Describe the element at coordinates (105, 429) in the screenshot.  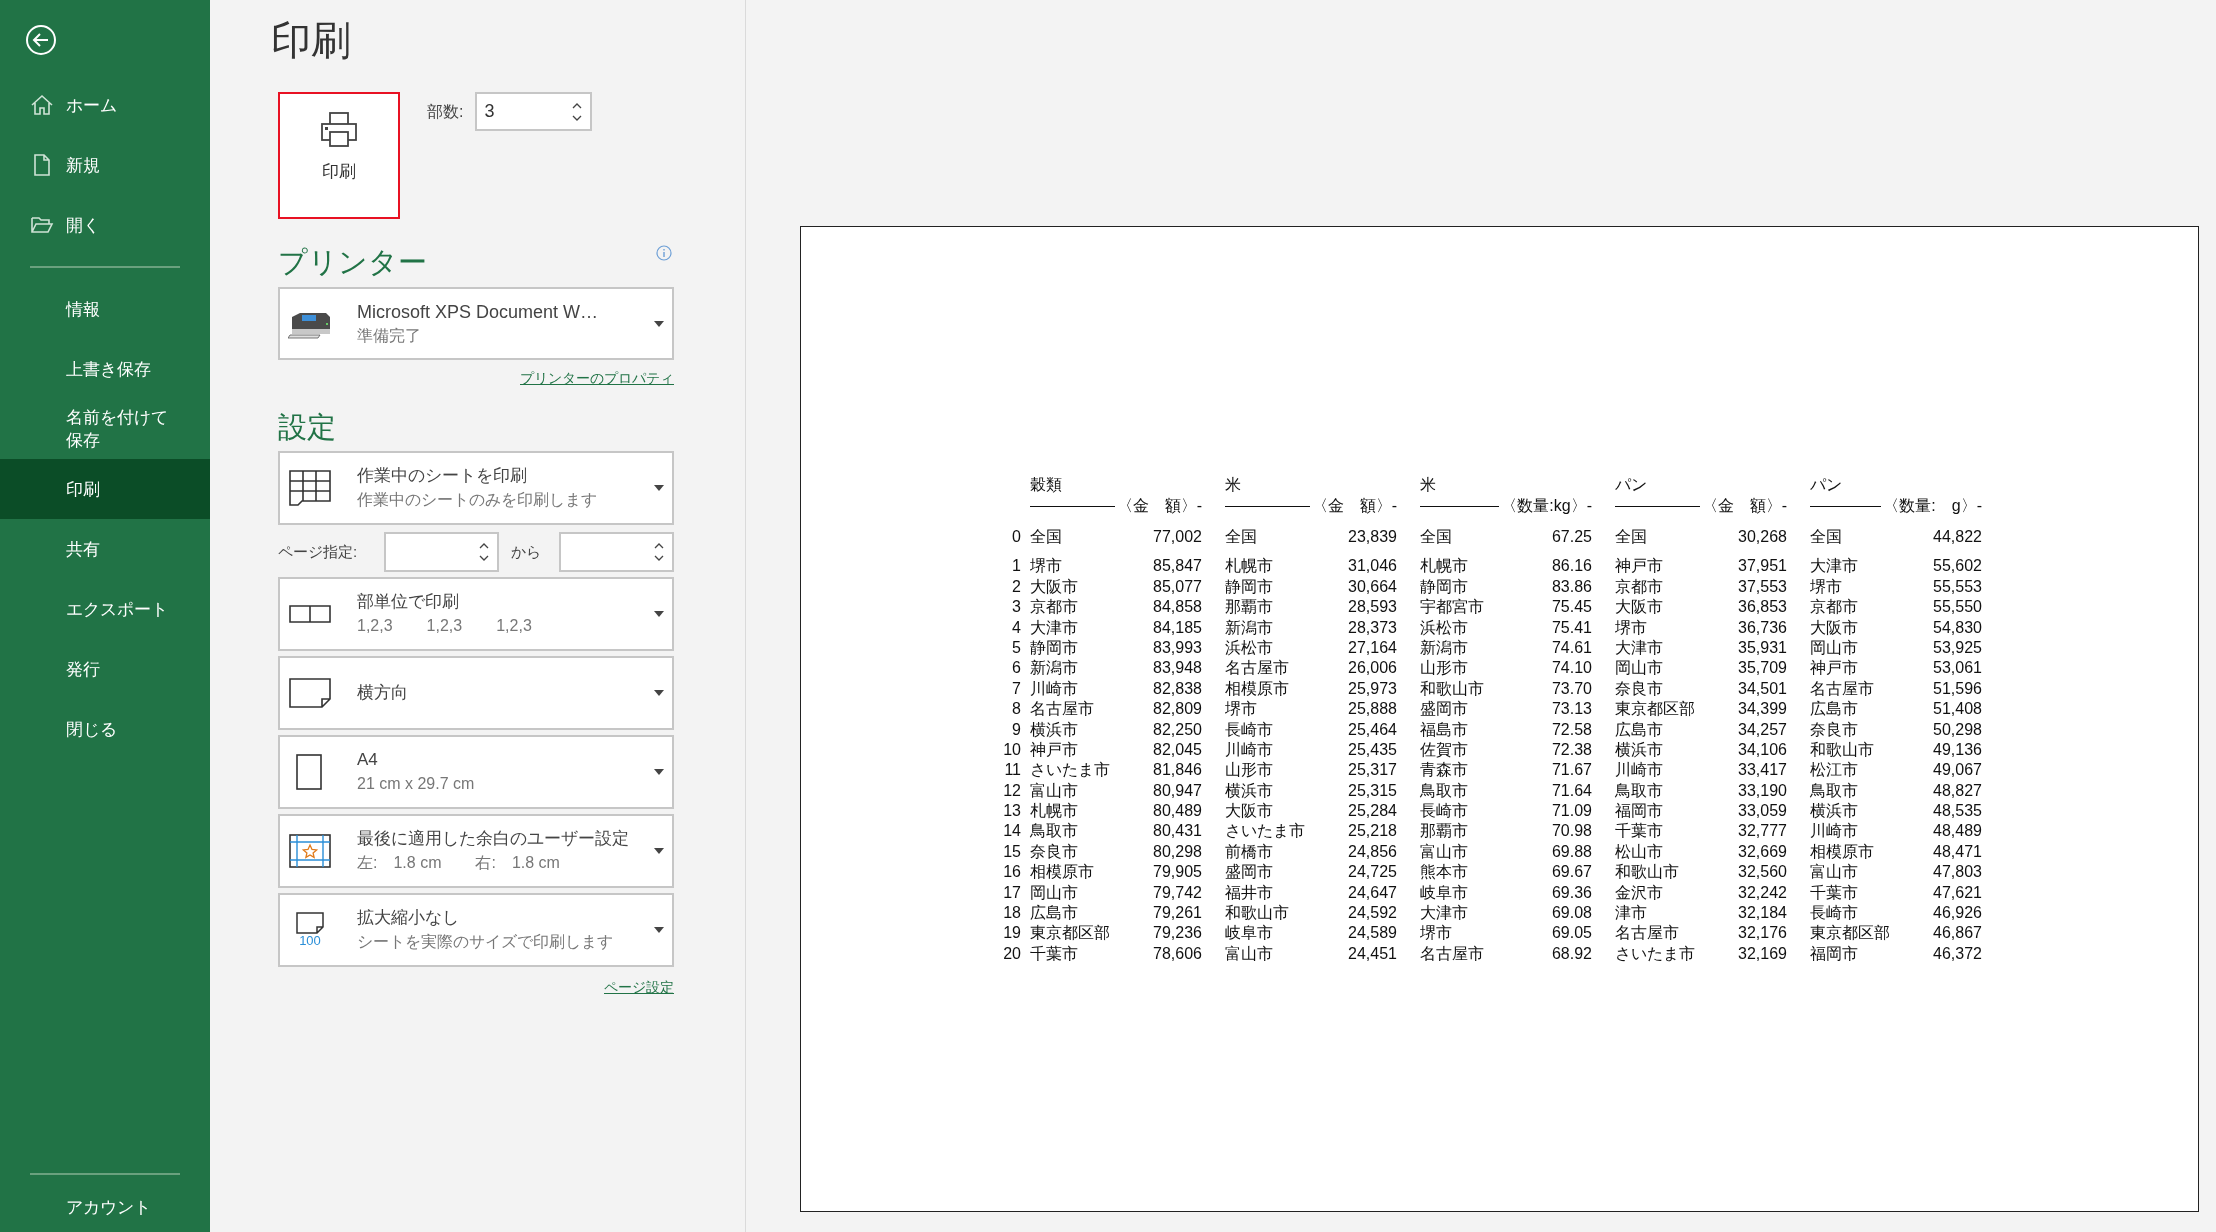
I see `nav-item: 名前を付けて保存` at that location.